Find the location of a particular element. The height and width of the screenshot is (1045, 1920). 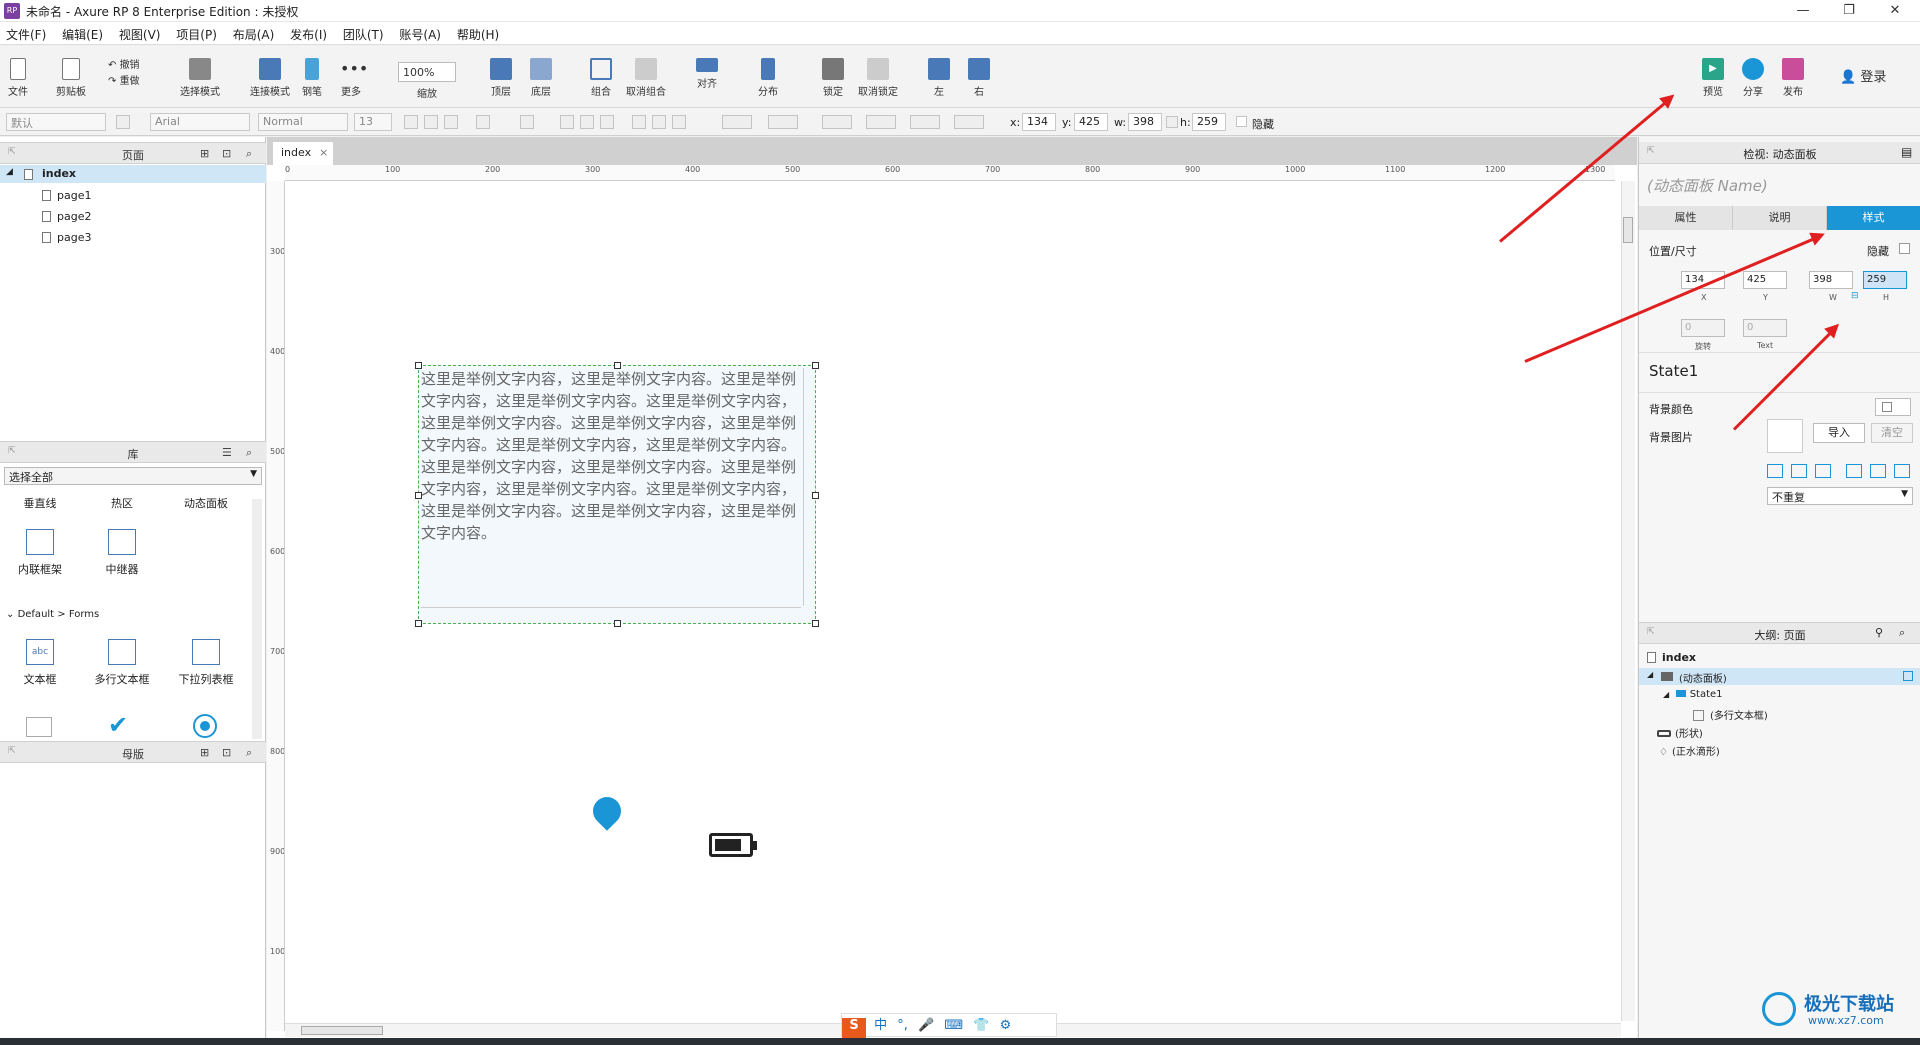

outline-item-state: ◢ State1 is located at coordinates (1693, 694).